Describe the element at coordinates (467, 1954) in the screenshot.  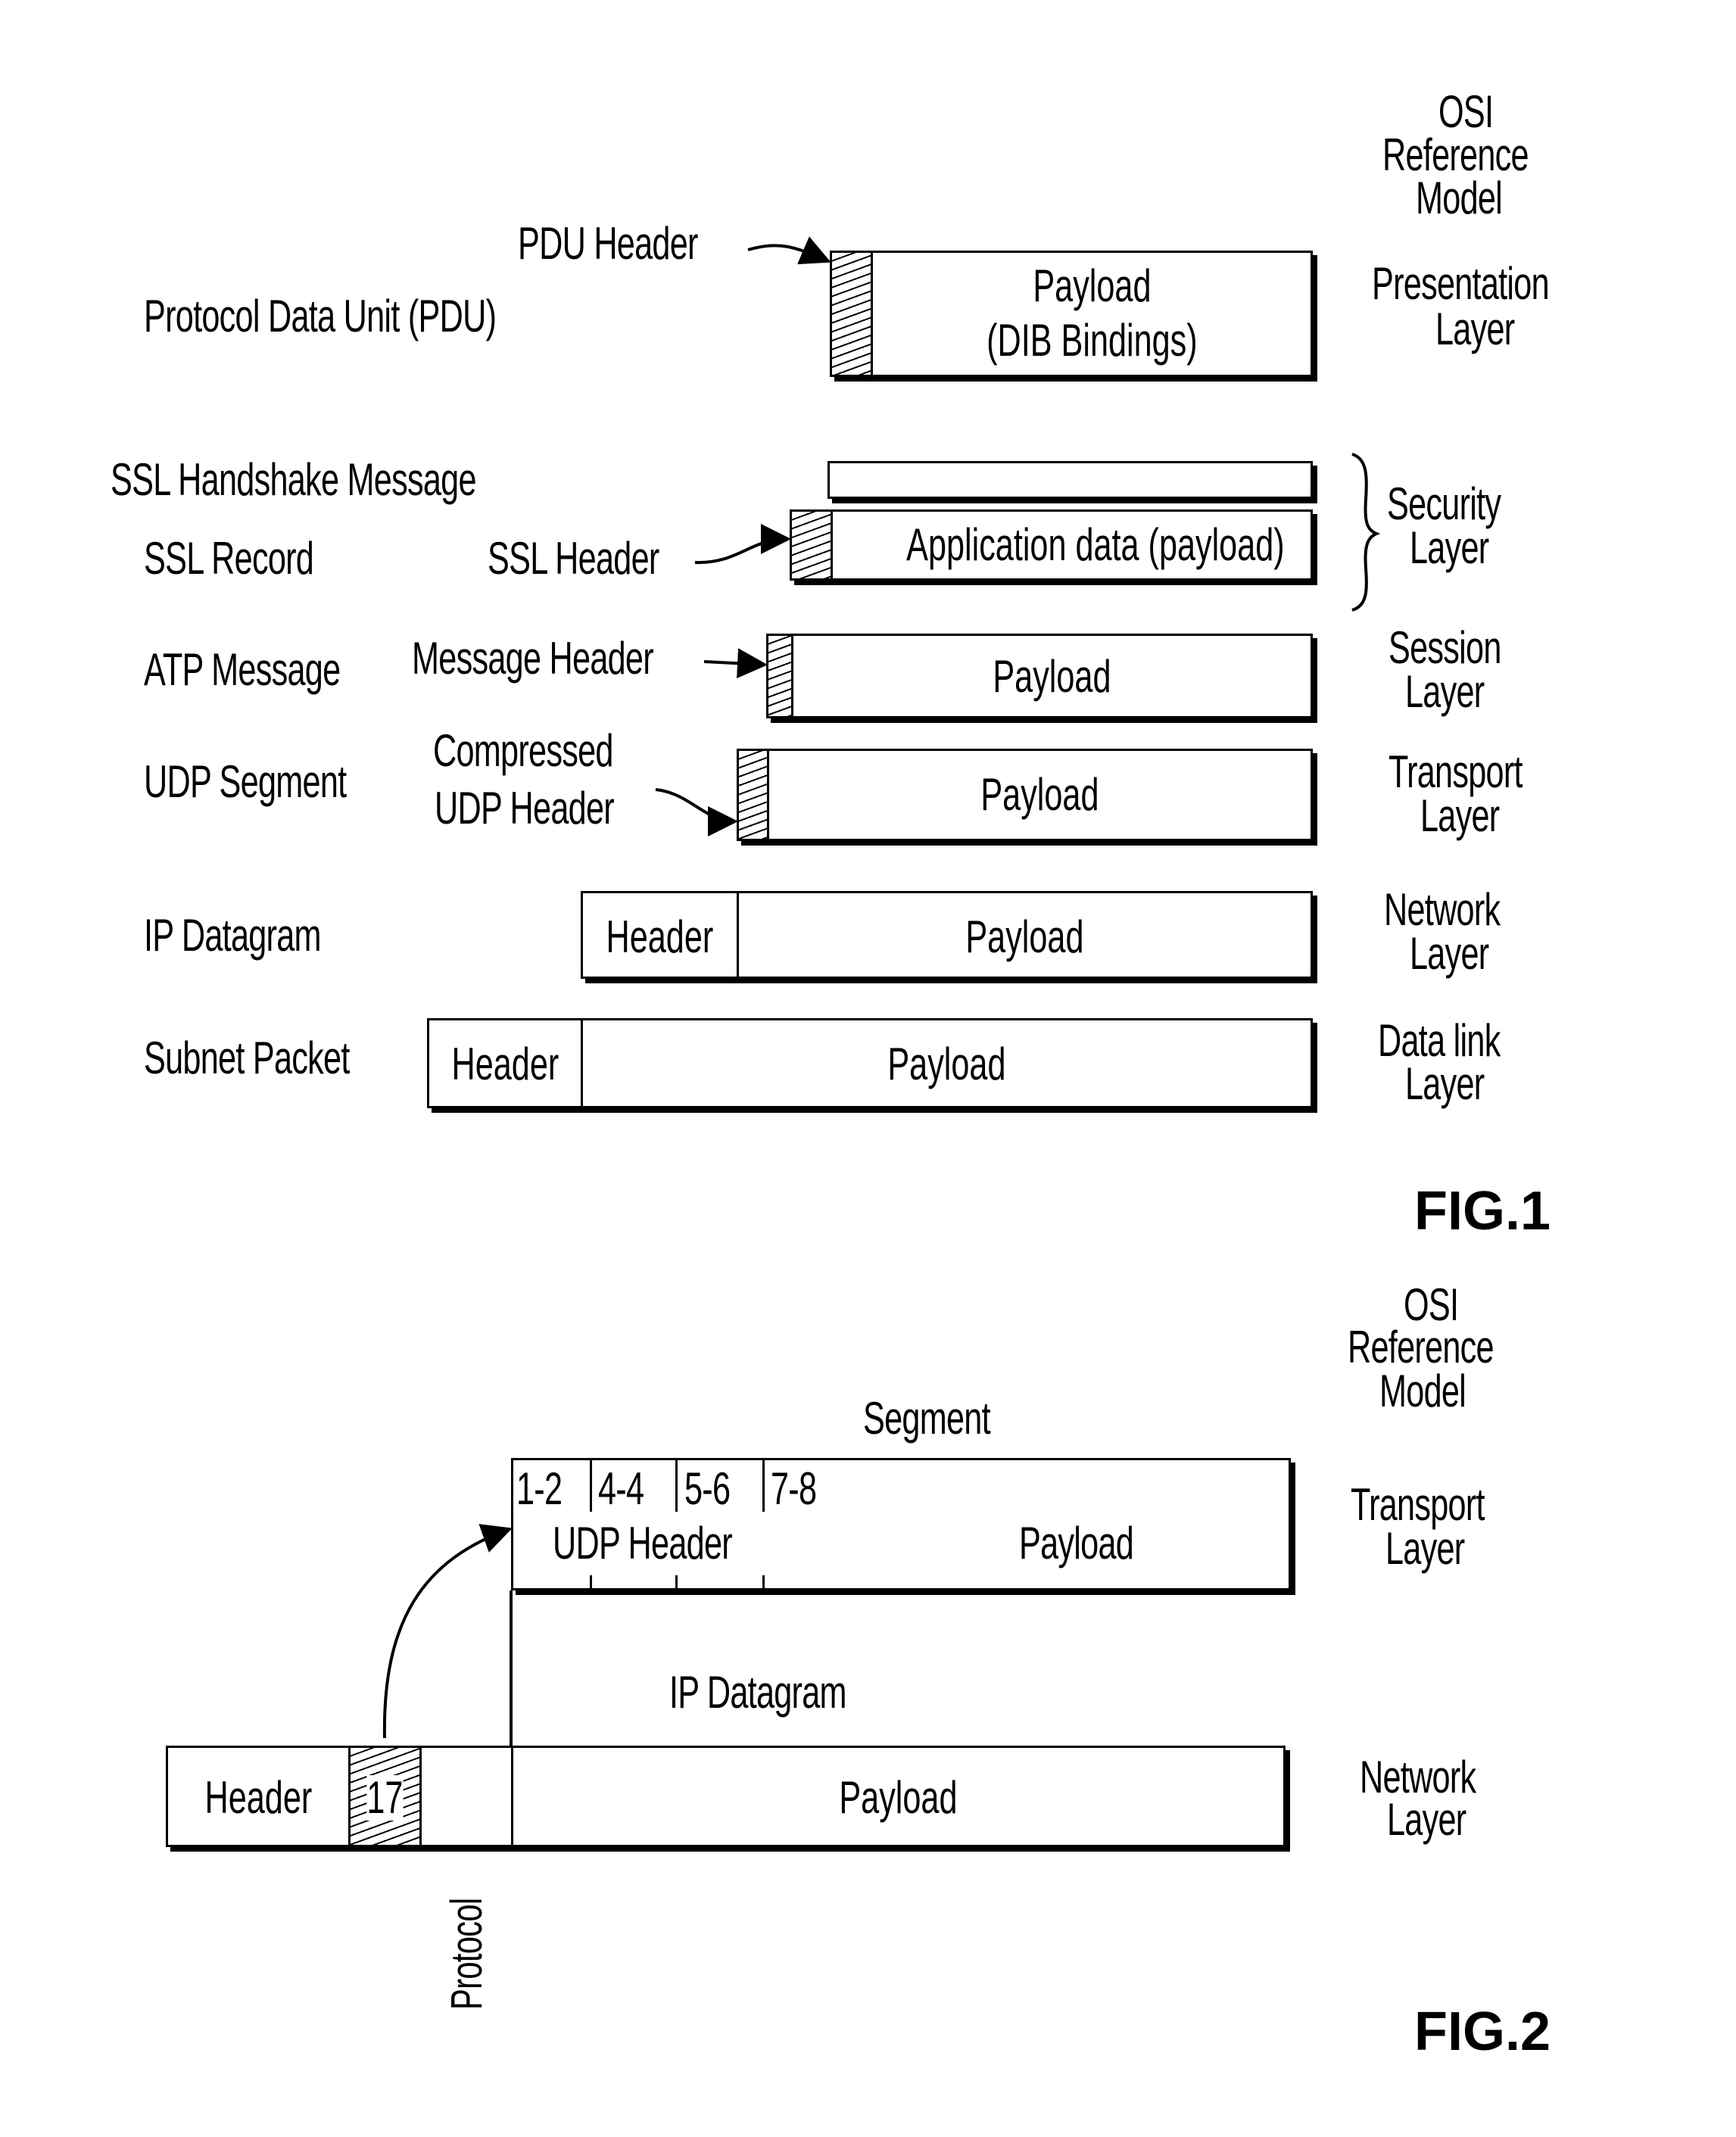
I see `protocol-label: Protocol` at that location.